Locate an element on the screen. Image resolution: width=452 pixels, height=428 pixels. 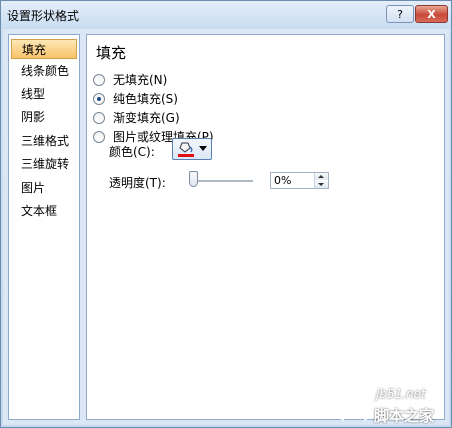
picture-fill-radio is located at coordinates (99, 137).